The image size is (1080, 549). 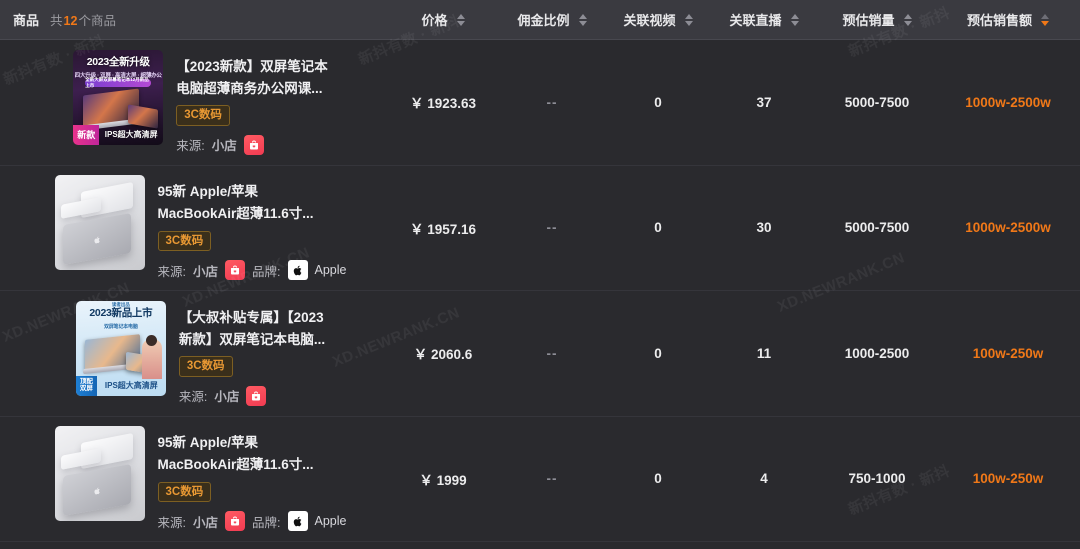 What do you see at coordinates (794, 19) in the screenshot?
I see `sort-toggle-lives` at bounding box center [794, 19].